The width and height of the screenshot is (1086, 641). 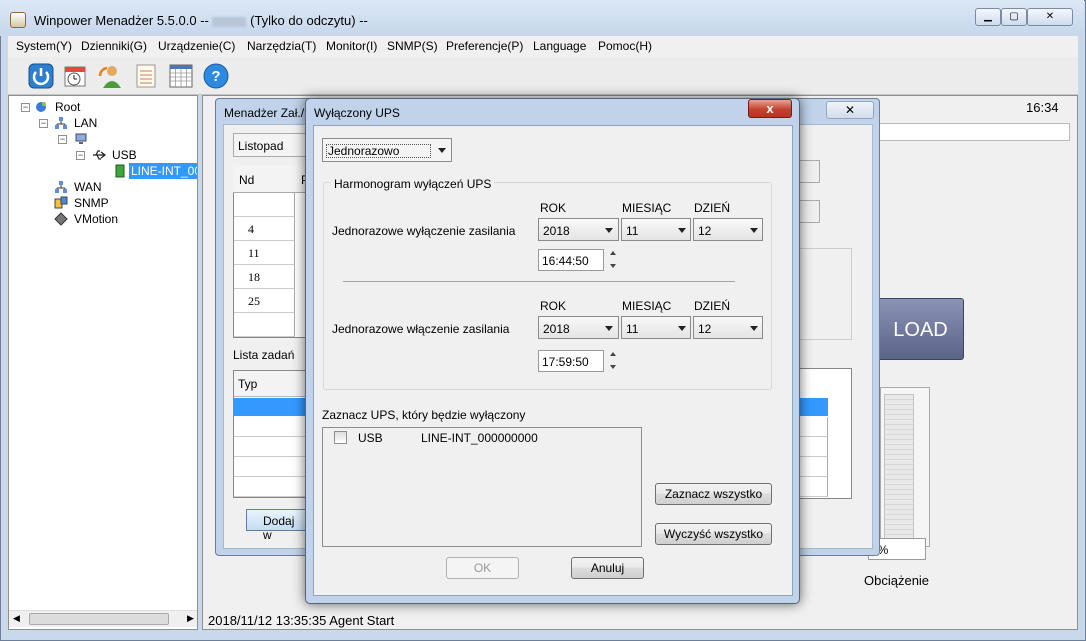 I want to click on snmp-icon, so click(x=61, y=202).